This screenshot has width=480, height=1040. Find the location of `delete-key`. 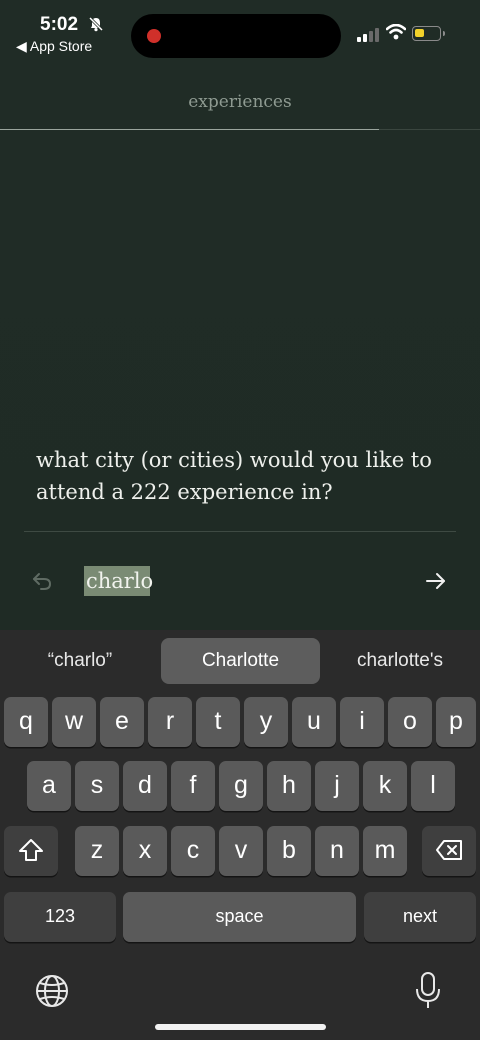

delete-key is located at coordinates (449, 851).